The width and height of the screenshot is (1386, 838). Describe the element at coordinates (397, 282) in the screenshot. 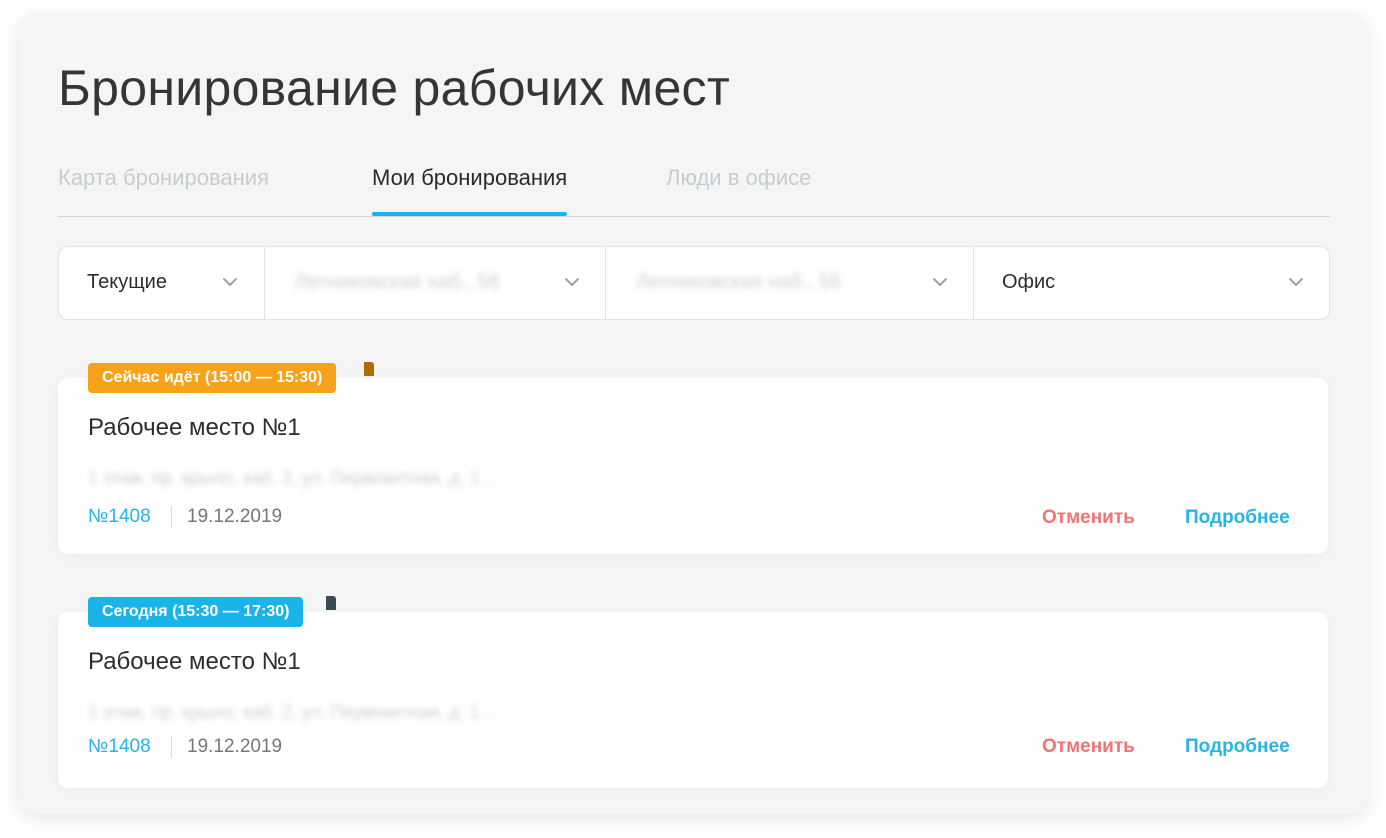

I see `filter-address-value: Летниковская наб., 56` at that location.